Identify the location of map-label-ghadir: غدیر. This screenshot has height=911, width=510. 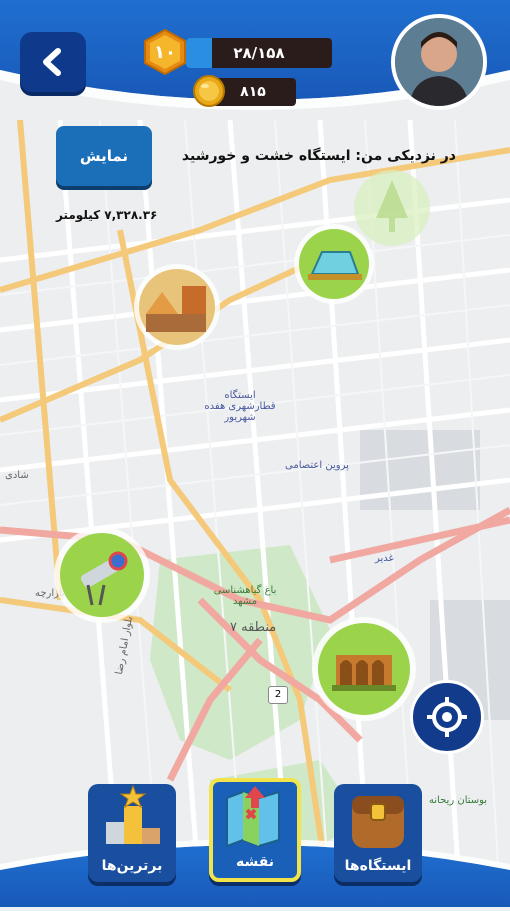
(384, 558).